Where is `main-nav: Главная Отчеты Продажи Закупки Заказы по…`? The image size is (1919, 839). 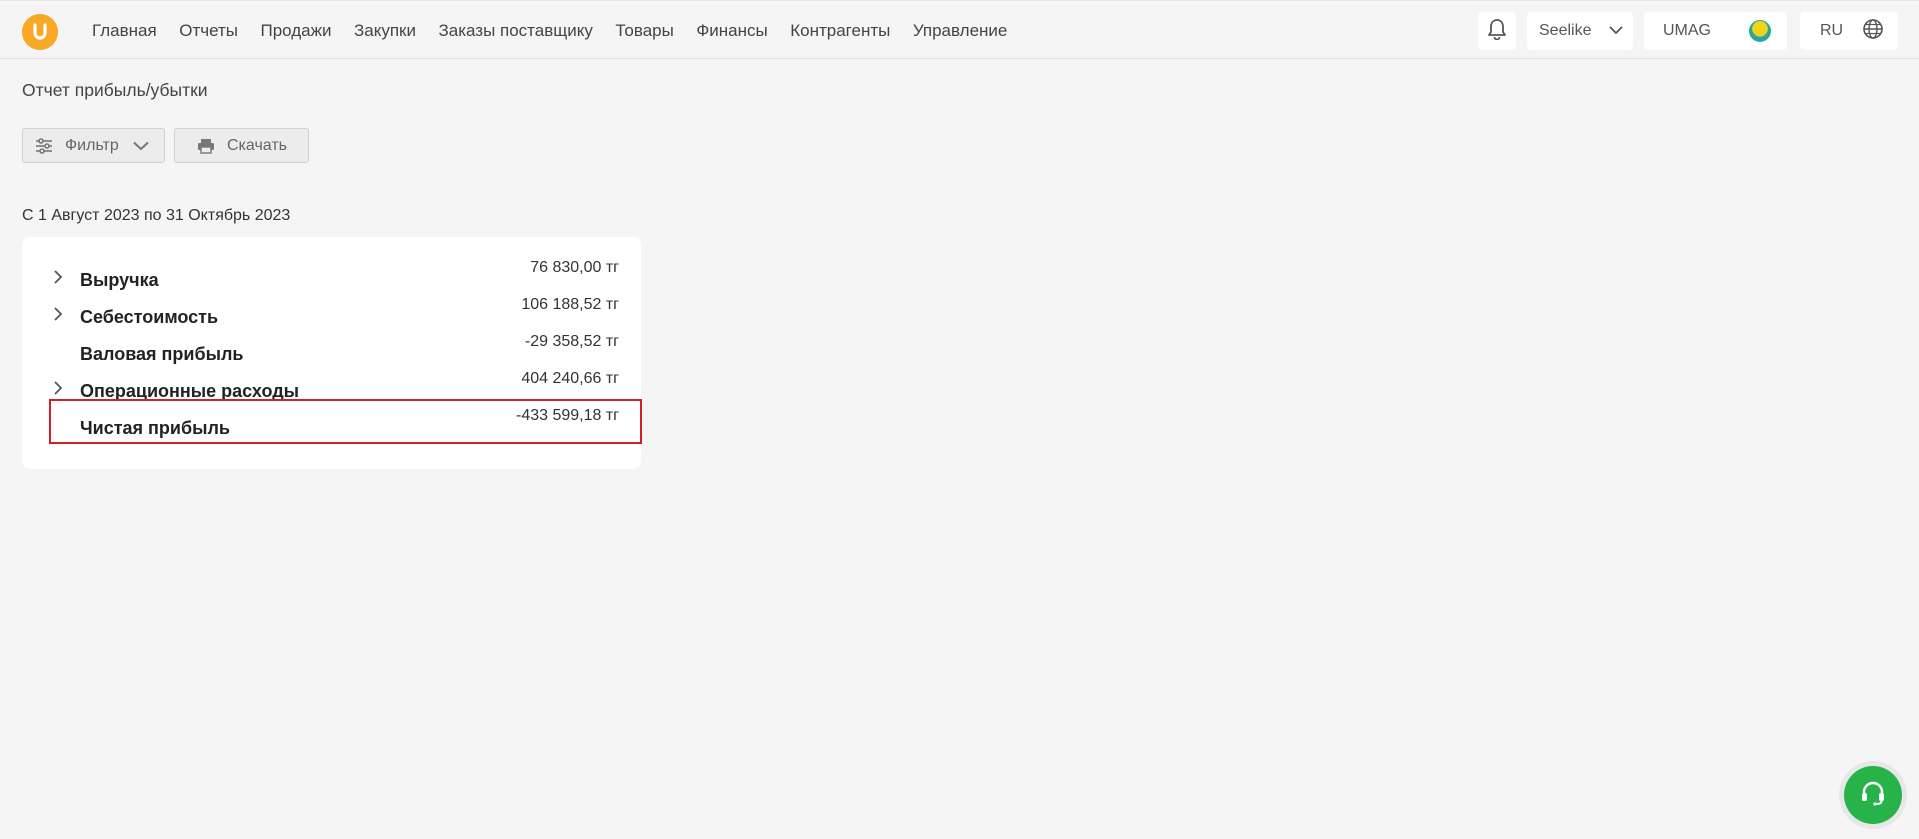
main-nav: Главная Отчеты Продажи Закупки Заказы по… is located at coordinates (549, 30).